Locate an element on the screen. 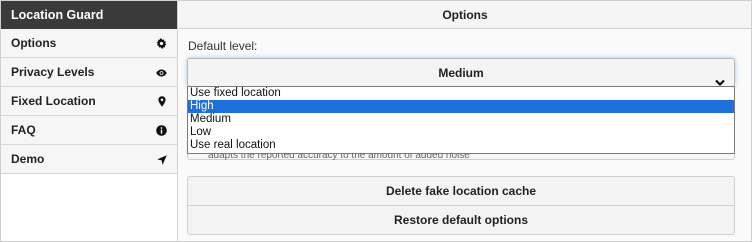 This screenshot has width=752, height=242. chevron-down-icon is located at coordinates (720, 78).